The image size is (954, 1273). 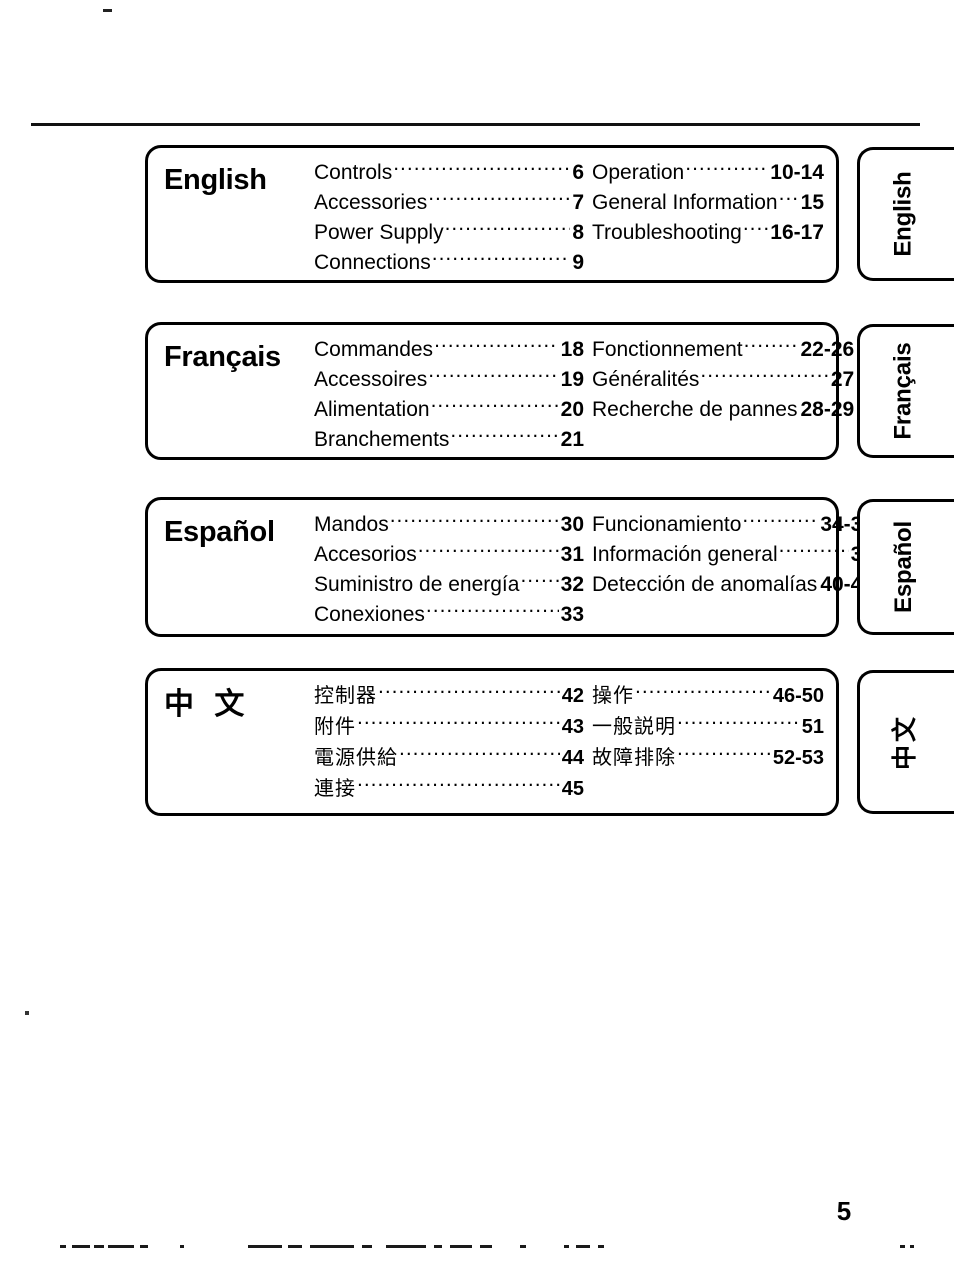 What do you see at coordinates (578, 202) in the screenshot?
I see `toc-entry-page: 7` at bounding box center [578, 202].